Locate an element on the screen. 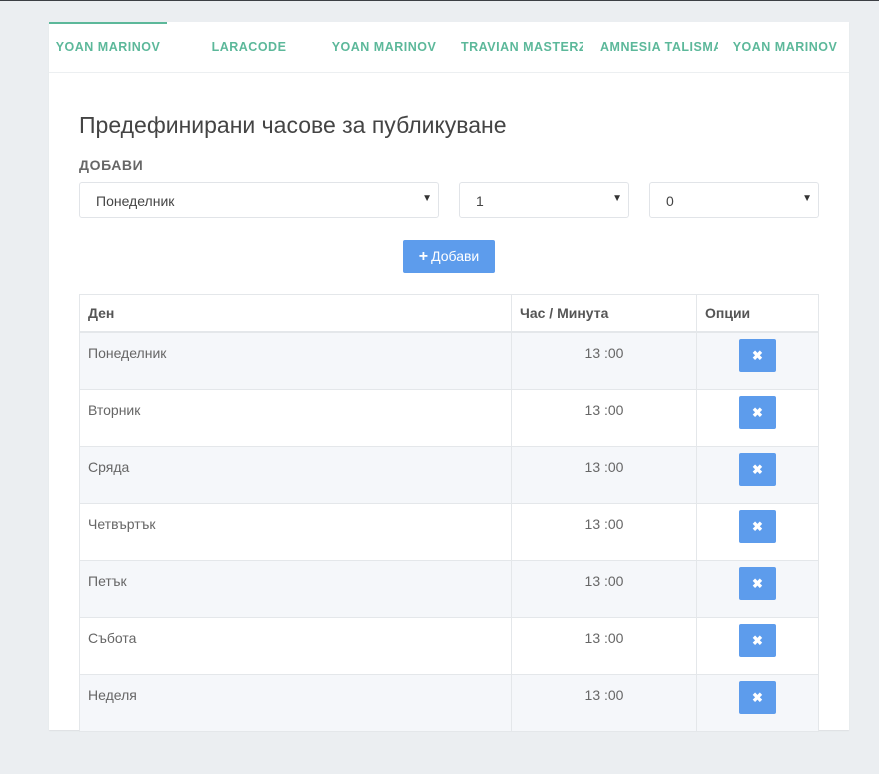  tab-yoan-marinov-1: YOAN MARINOV is located at coordinates (108, 47).